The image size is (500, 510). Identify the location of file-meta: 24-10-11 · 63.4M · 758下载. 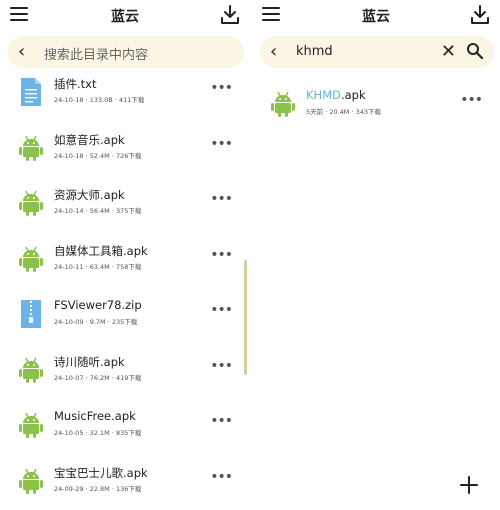
(98, 266).